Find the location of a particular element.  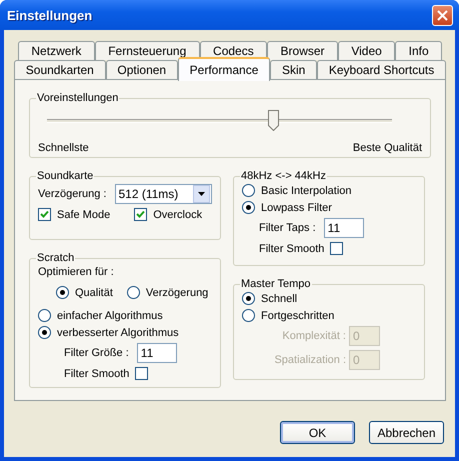

caret-icon is located at coordinates (201, 194).